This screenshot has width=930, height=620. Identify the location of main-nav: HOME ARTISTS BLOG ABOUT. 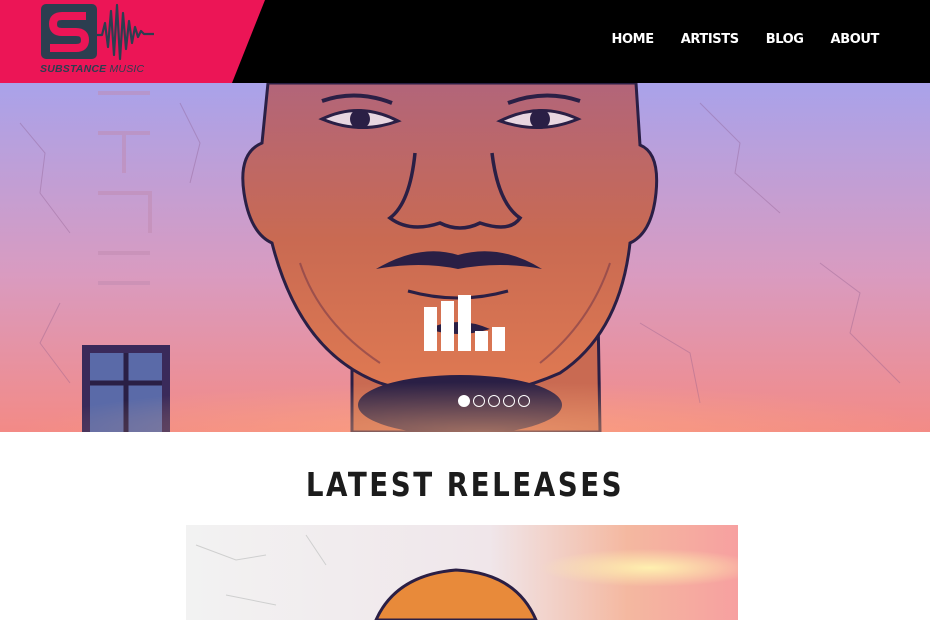
(746, 40).